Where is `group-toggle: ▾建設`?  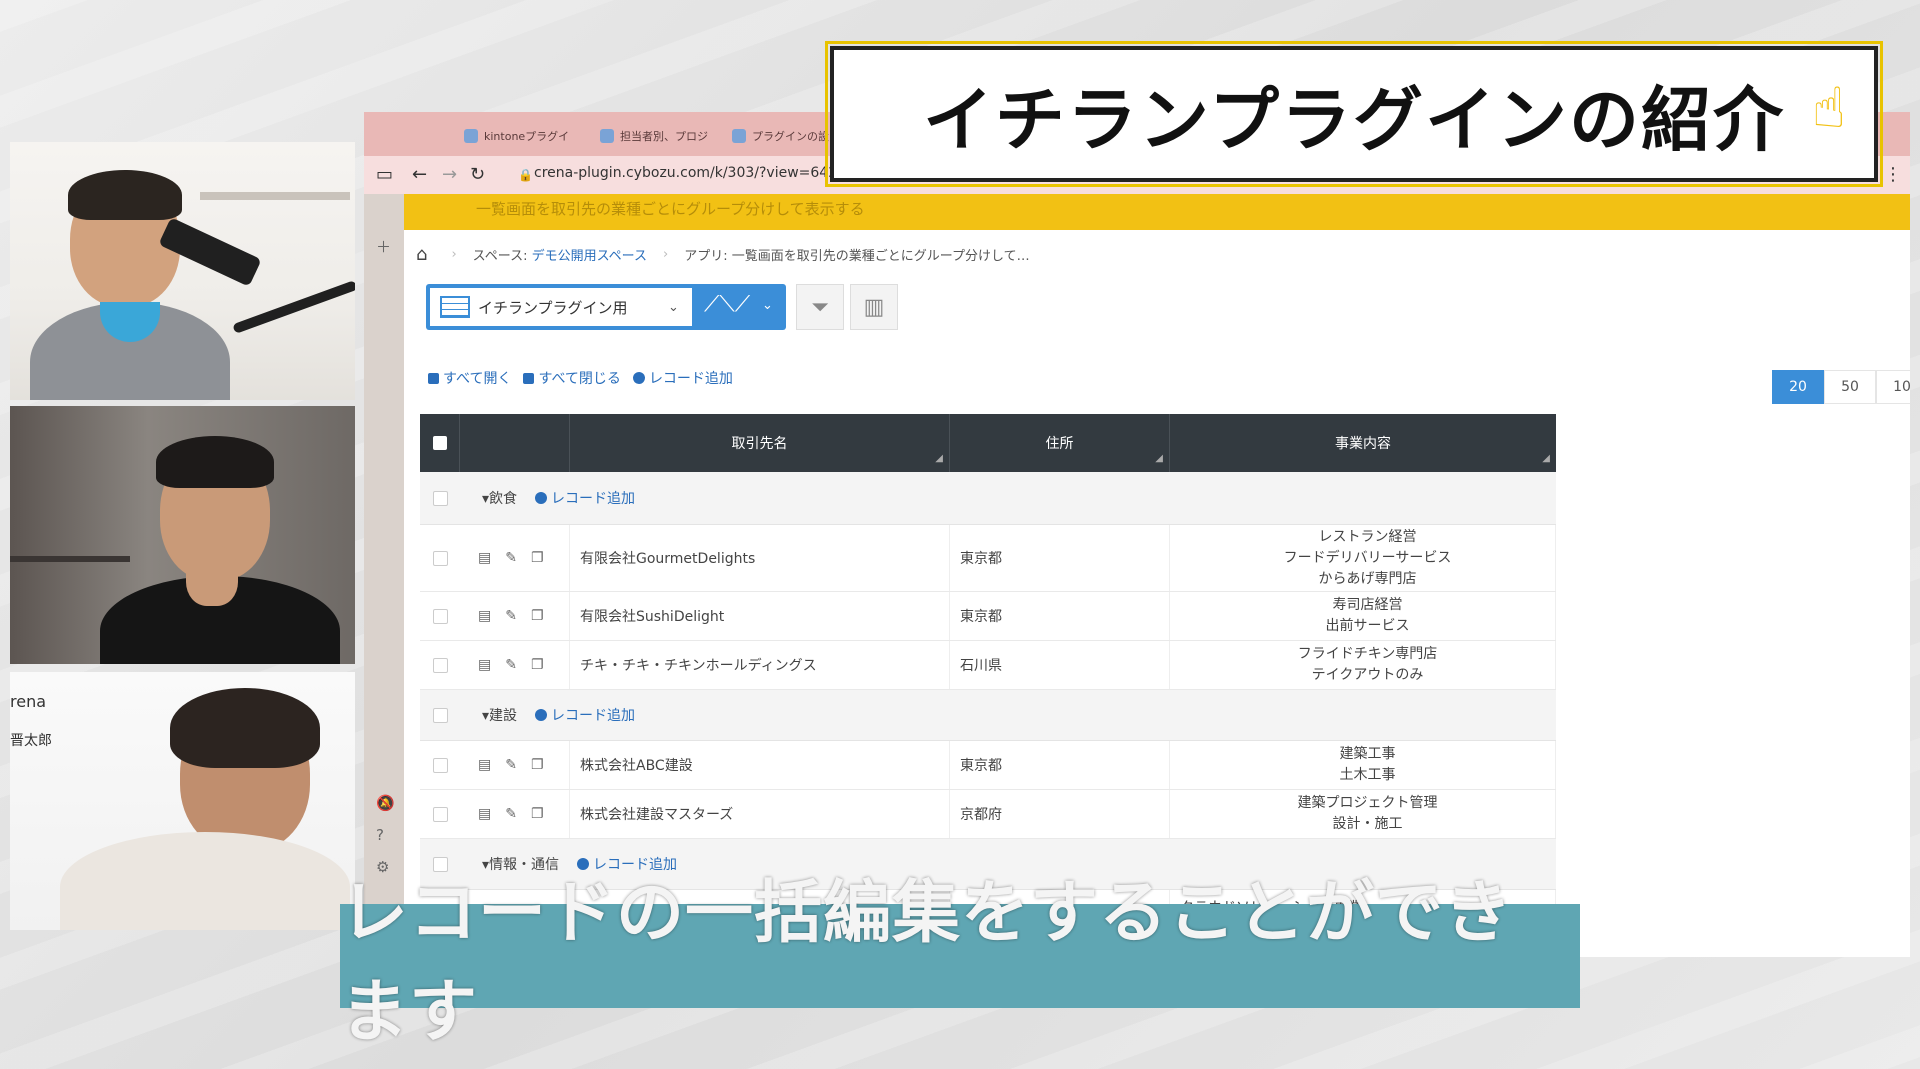
group-toggle: ▾建設 is located at coordinates (499, 715).